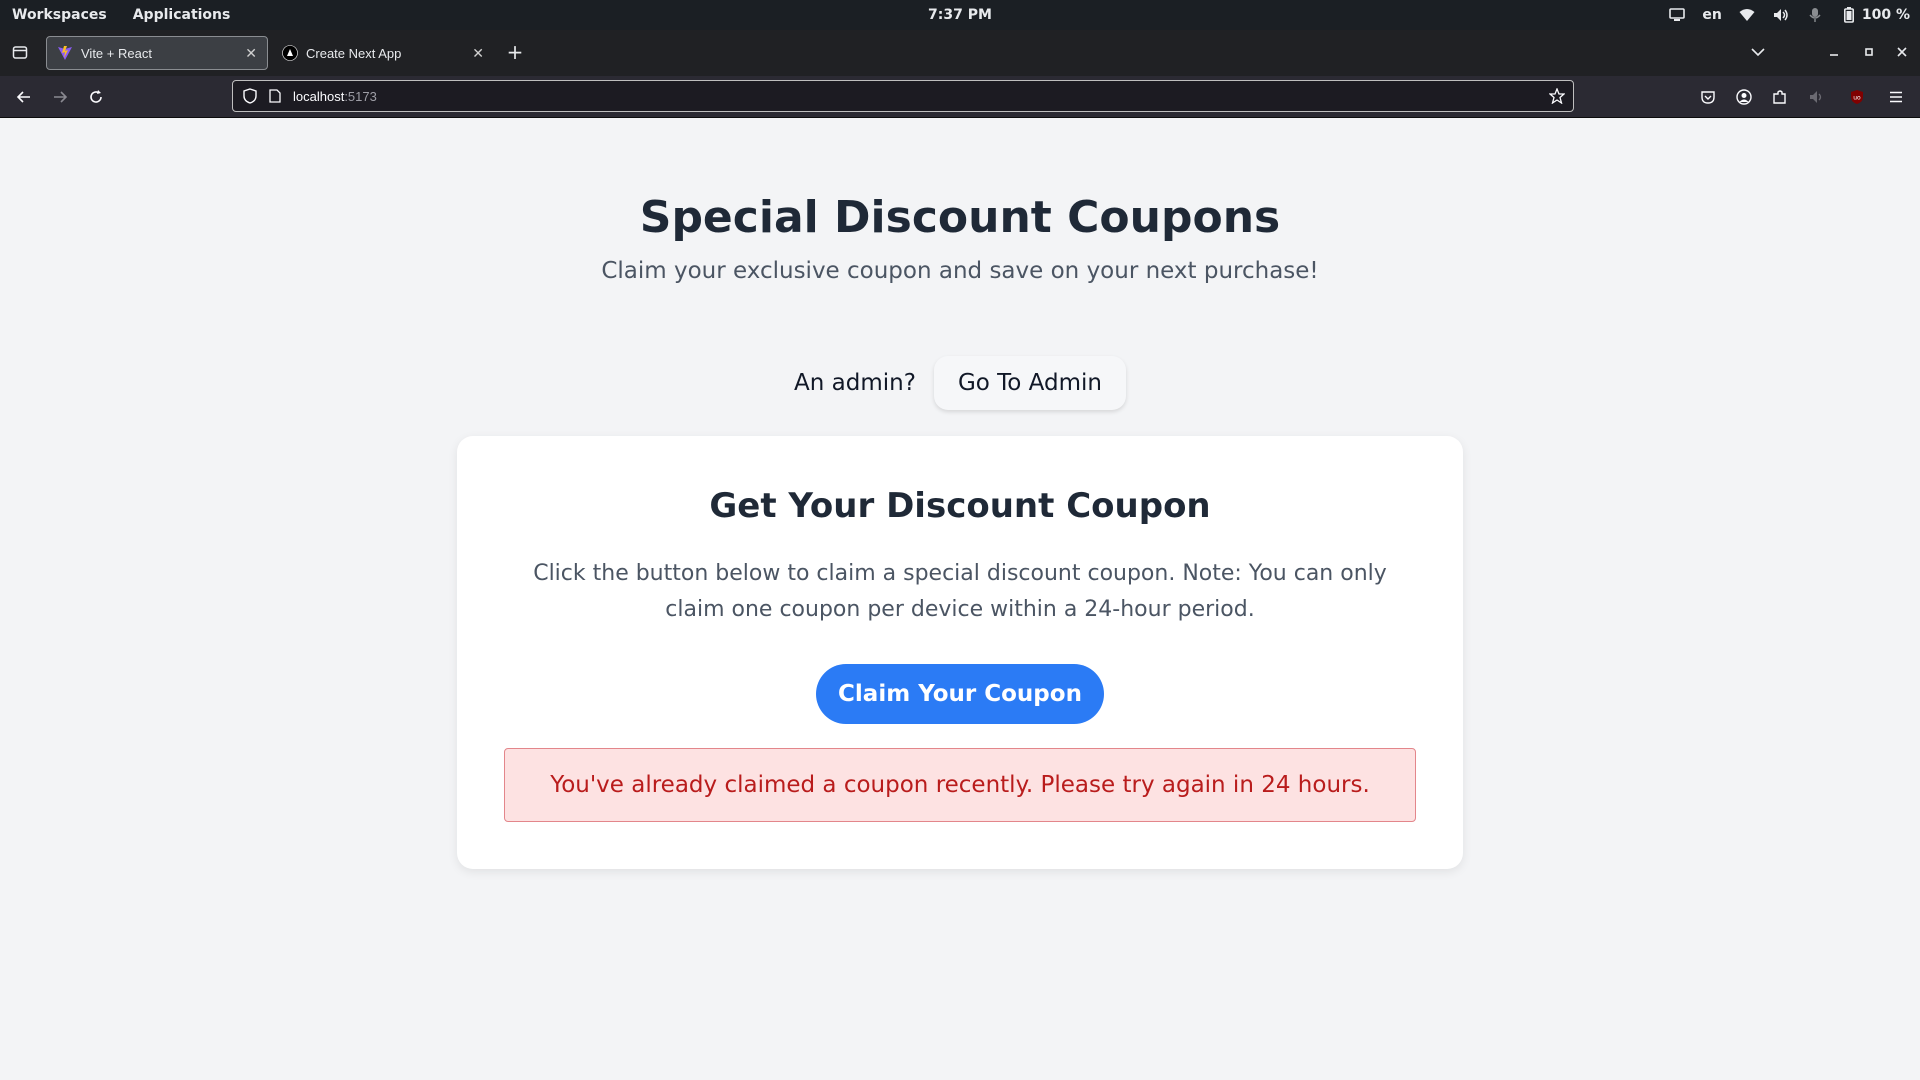  Describe the element at coordinates (319, 96) in the screenshot. I see `url-host: localhost` at that location.